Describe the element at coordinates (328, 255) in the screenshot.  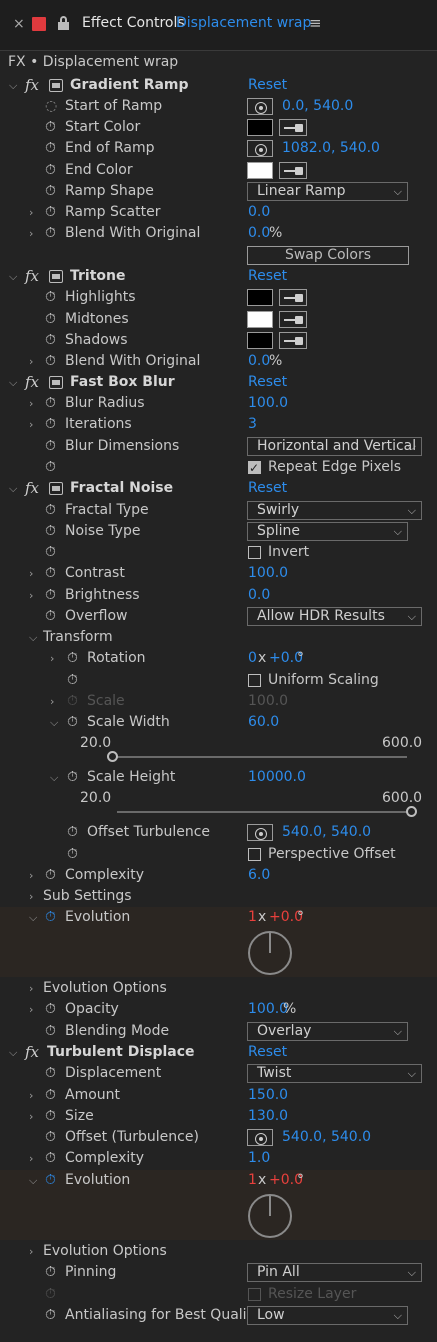
I see `swap-colors-button: Swap Colors` at that location.